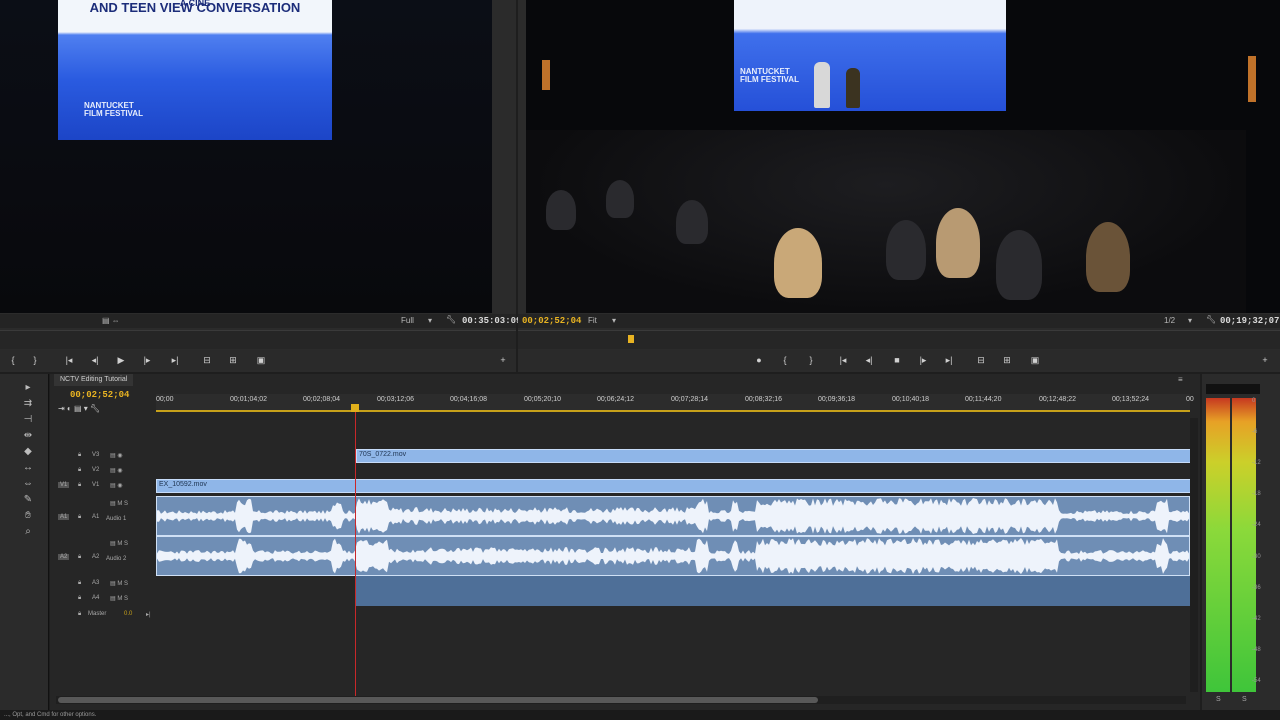 Image resolution: width=1280 pixels, height=720 pixels. I want to click on ruler-label: 00;03;12;06, so click(395, 399).